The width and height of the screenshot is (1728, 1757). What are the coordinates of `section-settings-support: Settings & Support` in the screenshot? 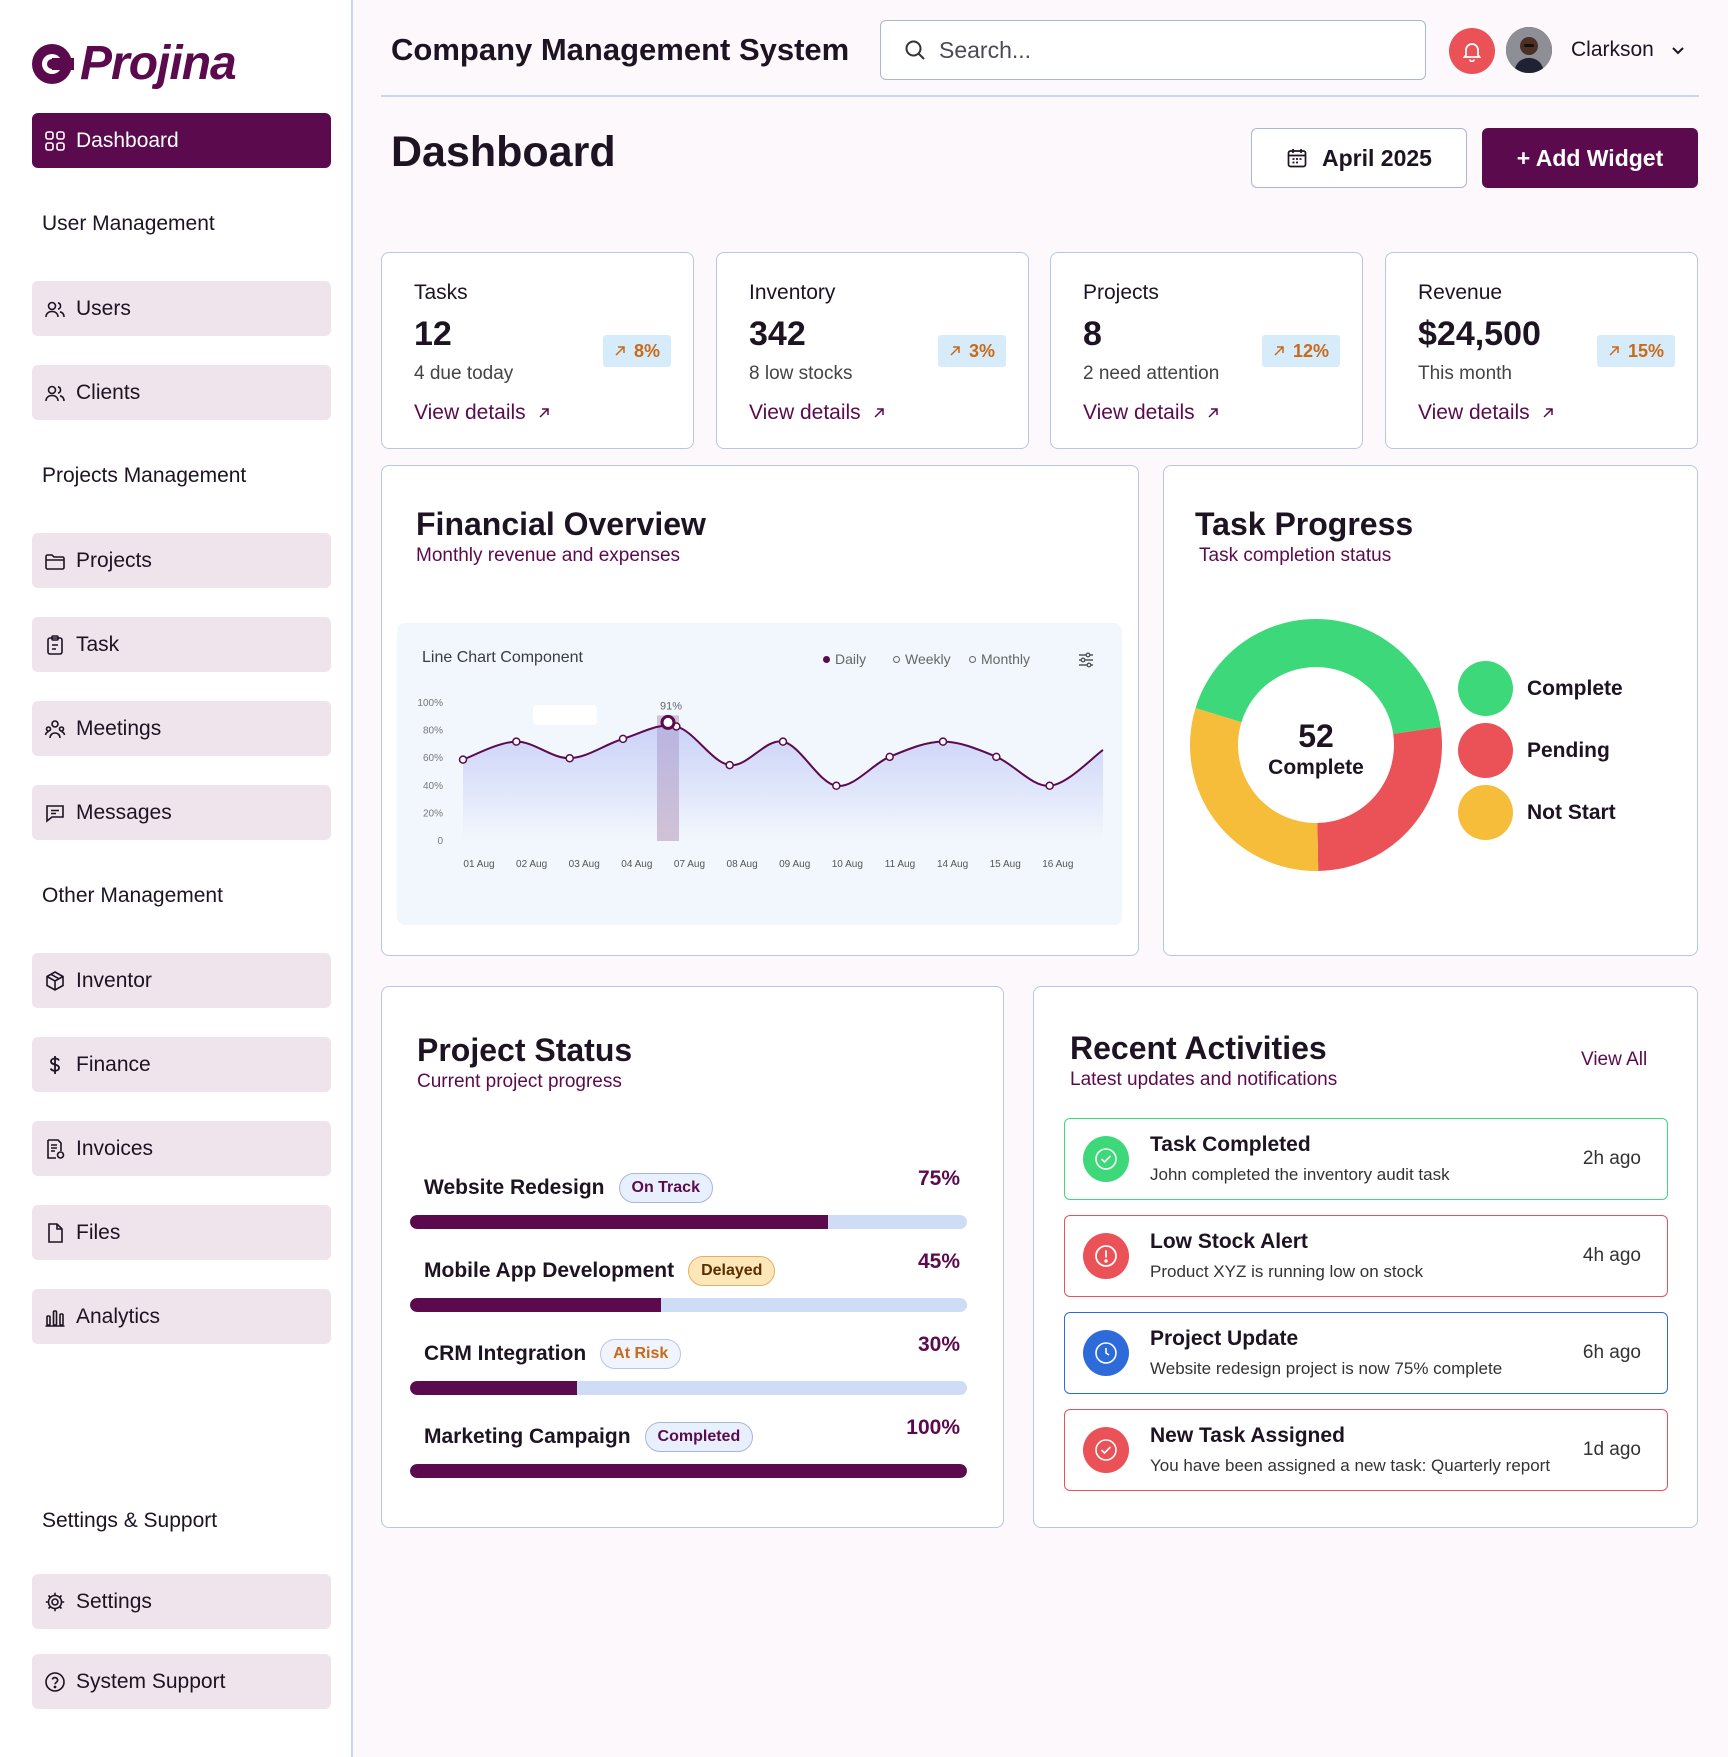 It's located at (130, 1520).